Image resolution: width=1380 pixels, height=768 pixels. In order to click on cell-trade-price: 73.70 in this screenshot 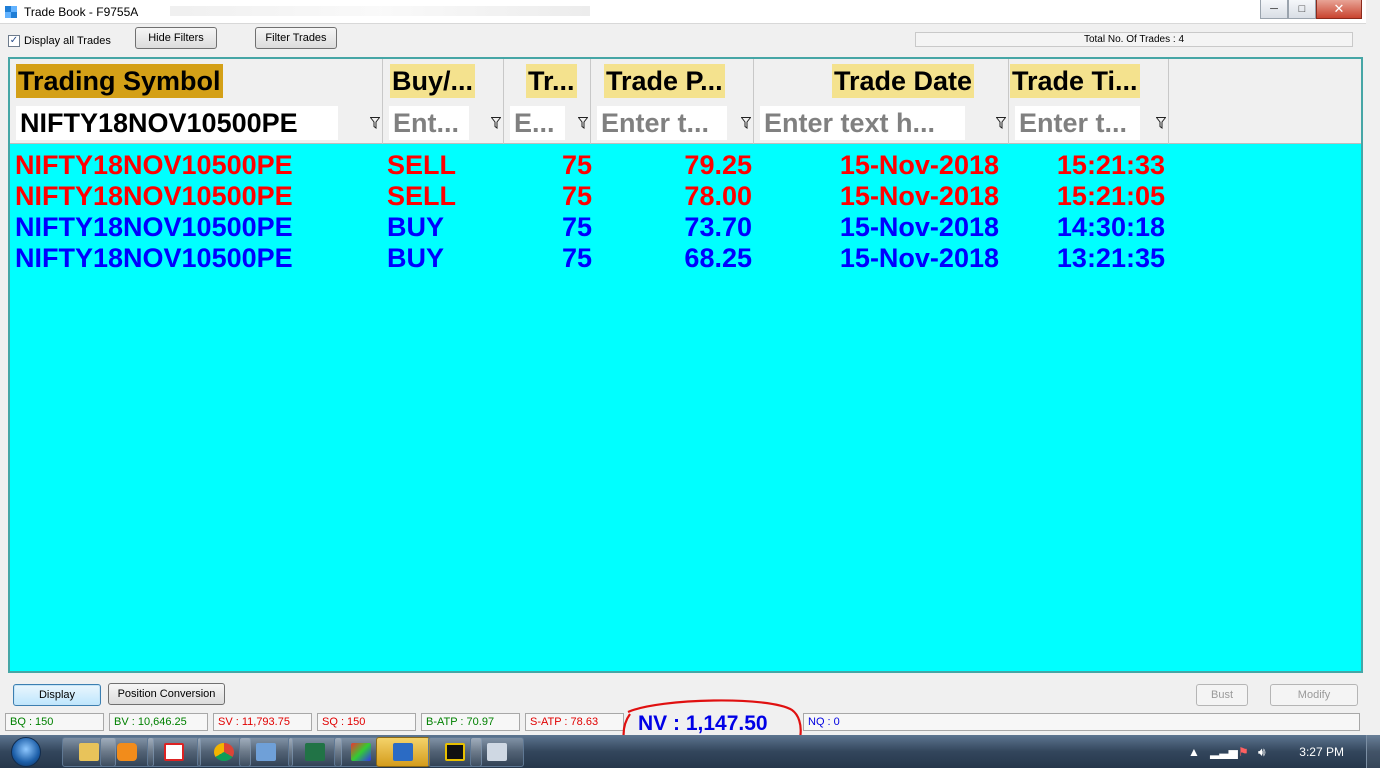, I will do `click(718, 227)`.